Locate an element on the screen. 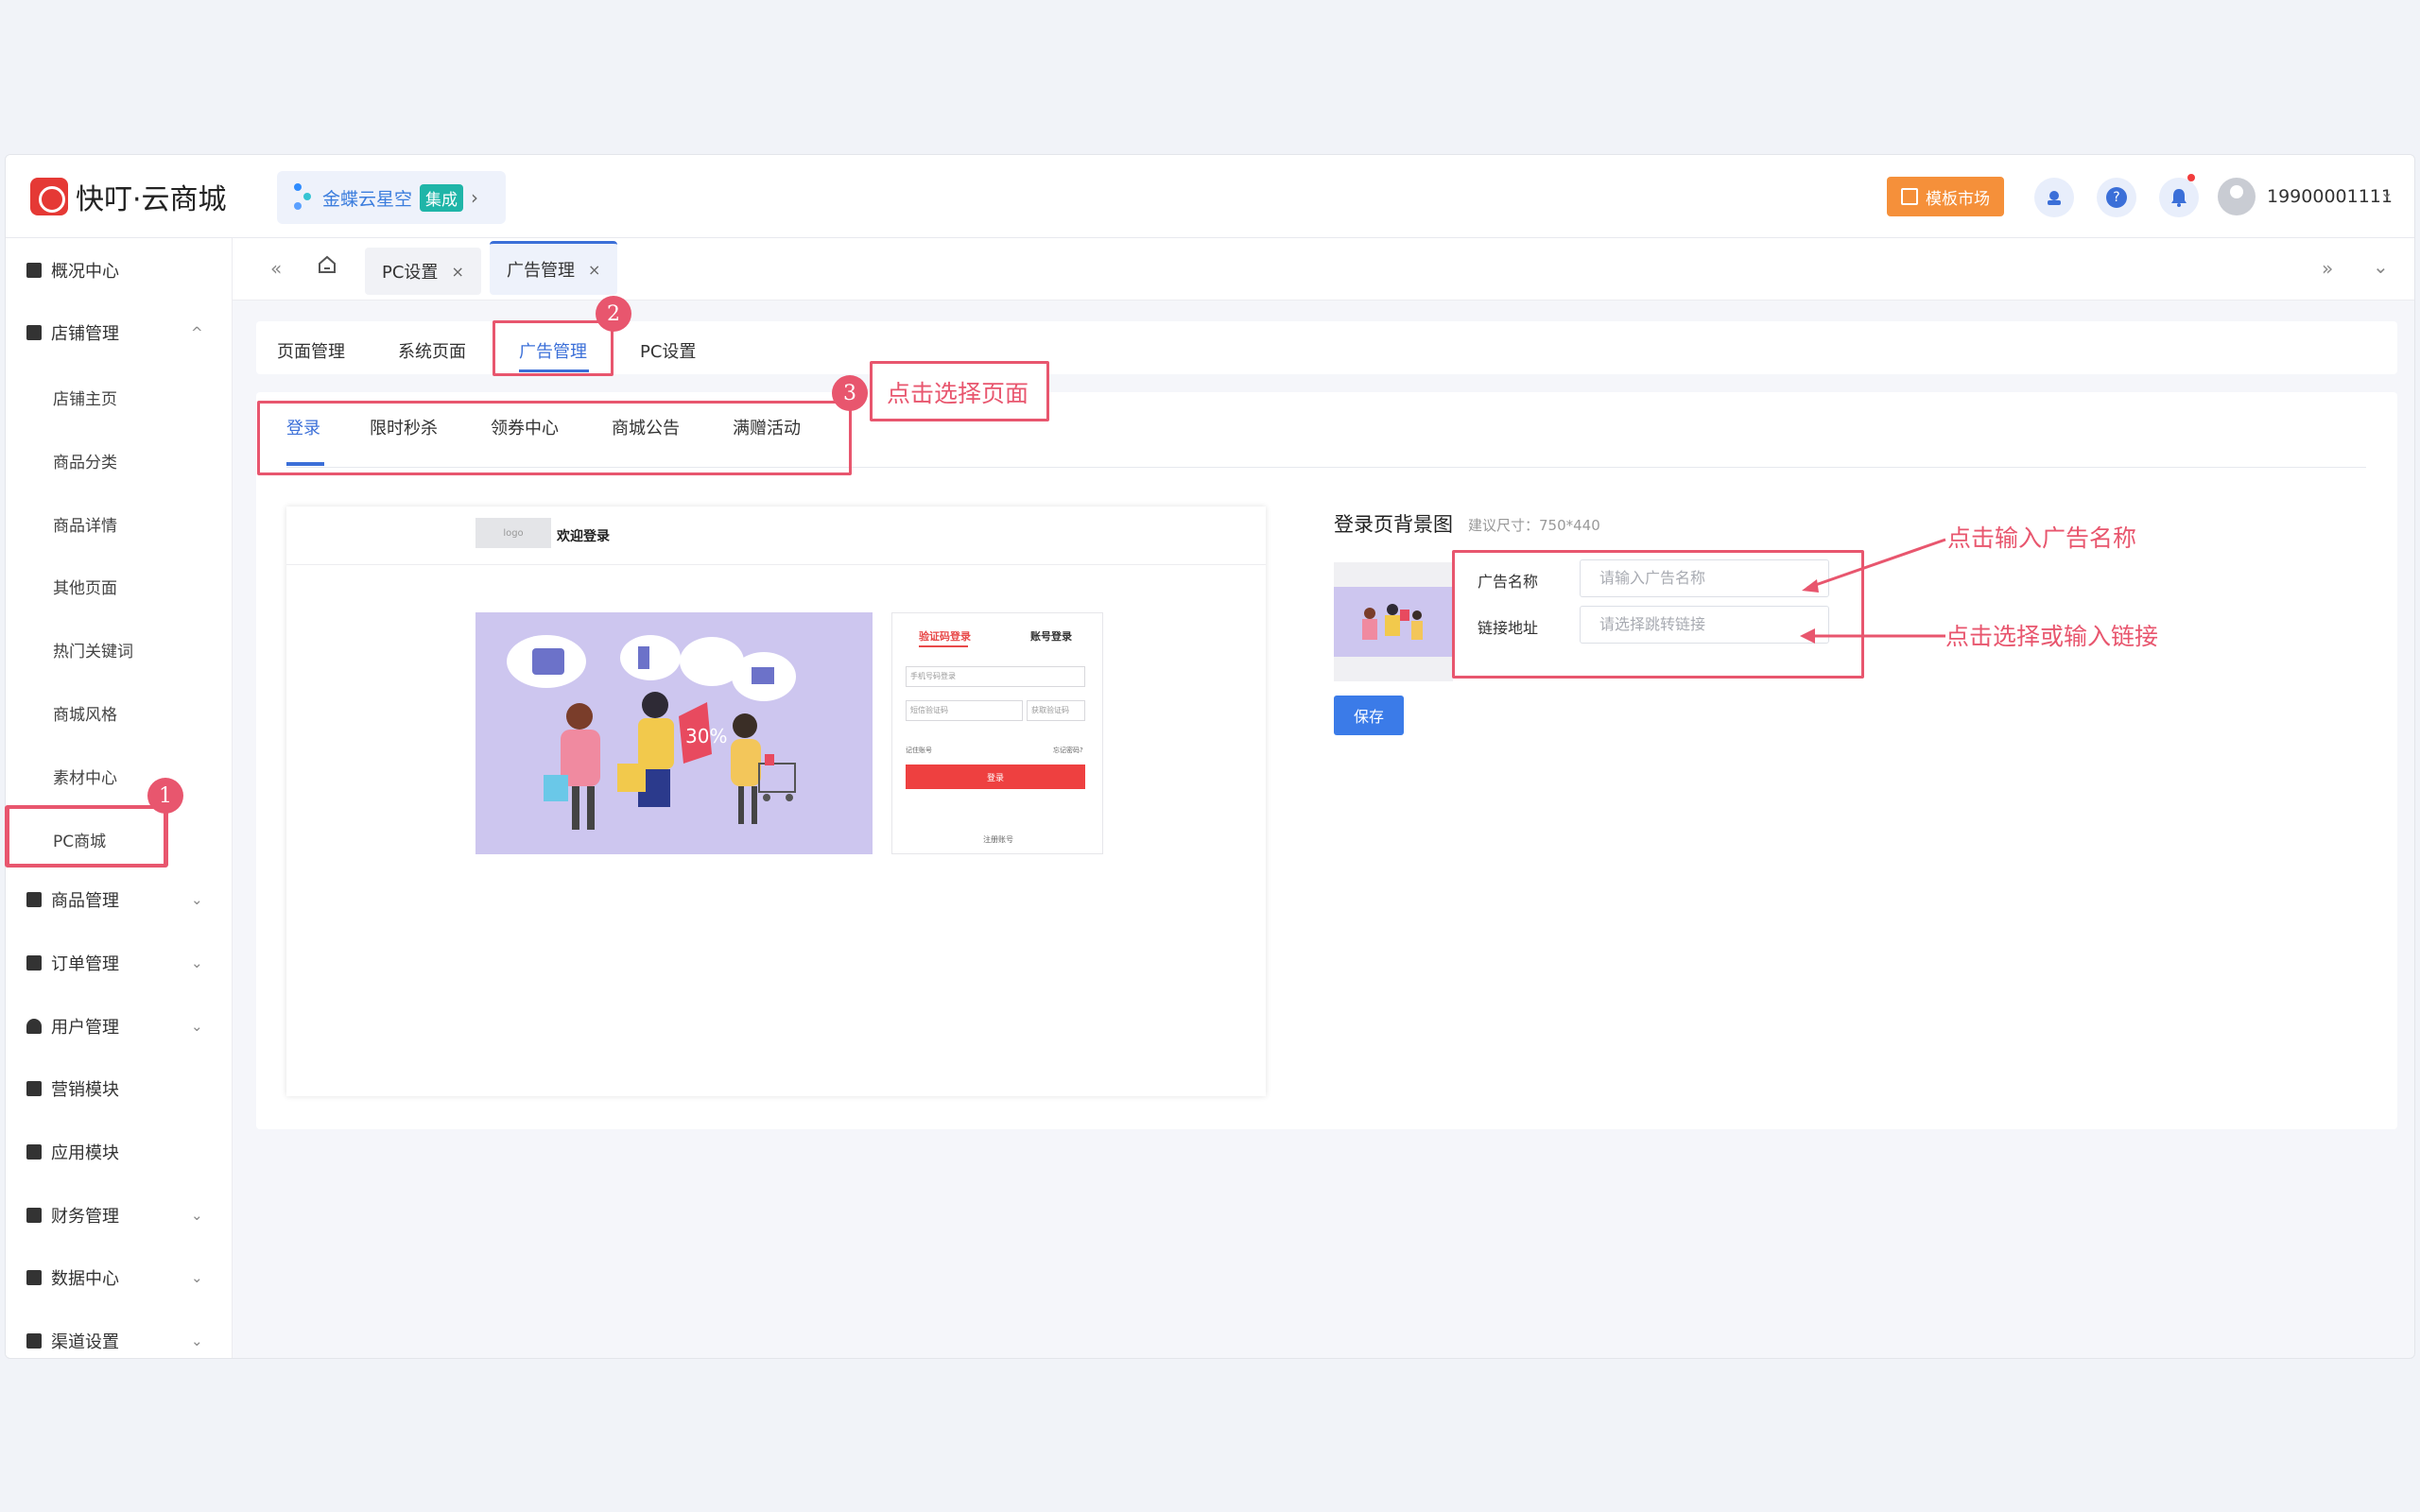 This screenshot has height=1512, width=2420. sms-code-input: 短信验证码 is located at coordinates (964, 710).